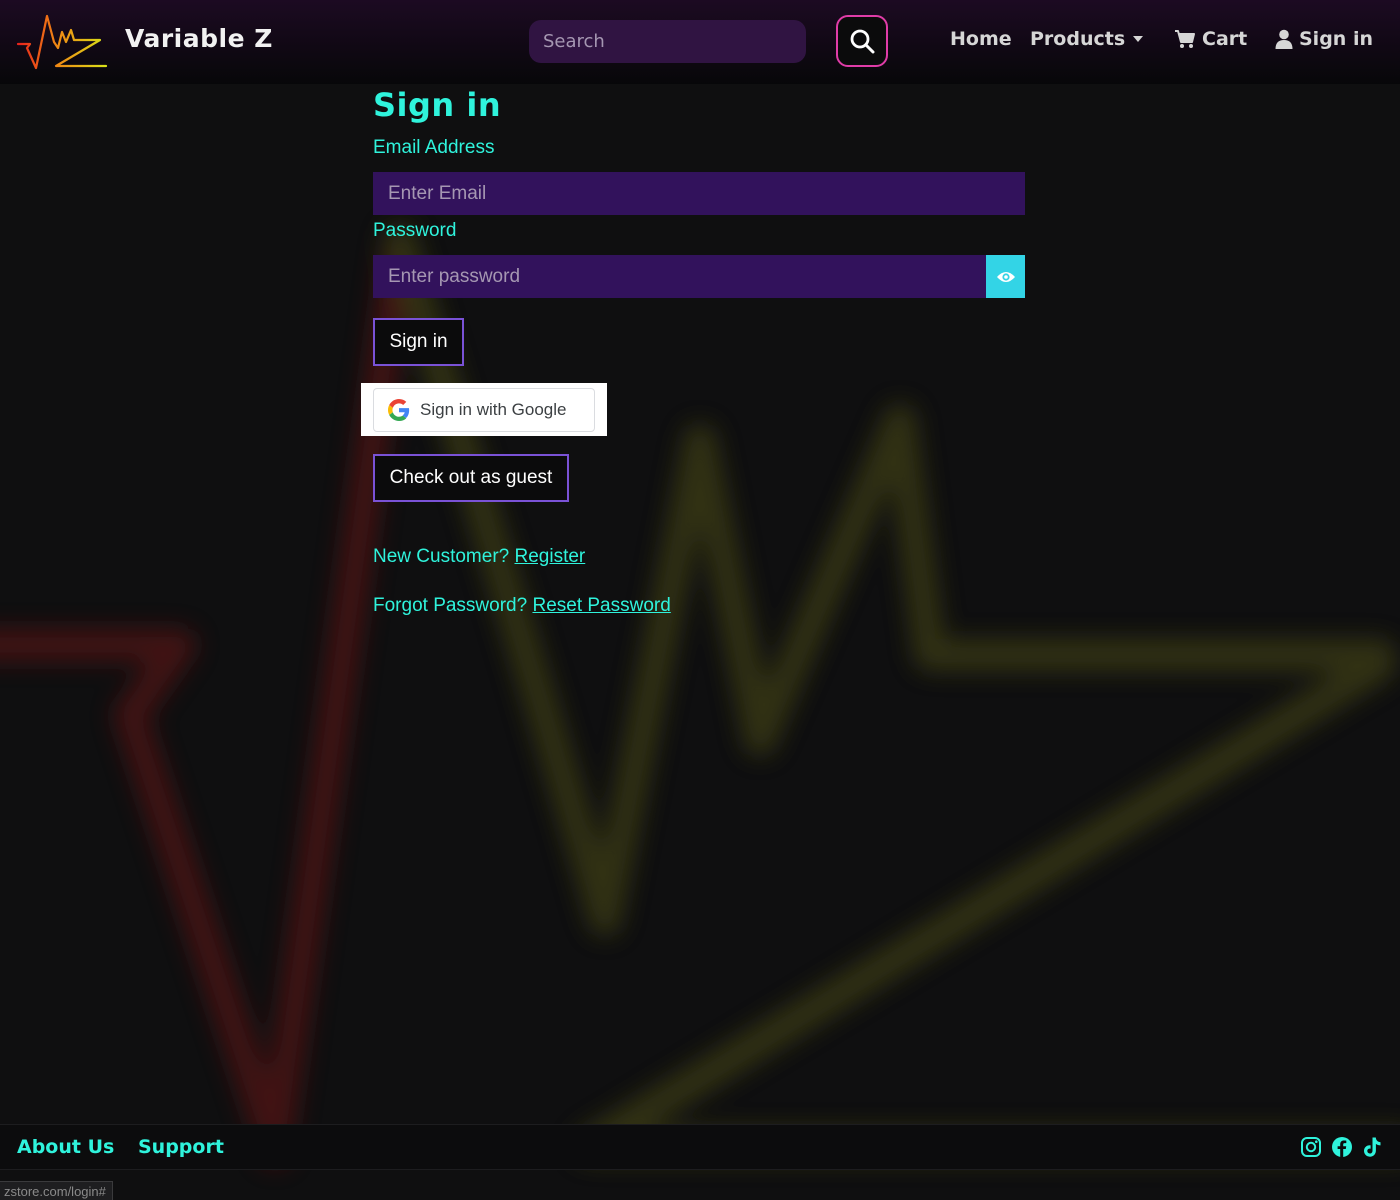 Image resolution: width=1400 pixels, height=1200 pixels. Describe the element at coordinates (1138, 39) in the screenshot. I see `chevron-down-icon` at that location.